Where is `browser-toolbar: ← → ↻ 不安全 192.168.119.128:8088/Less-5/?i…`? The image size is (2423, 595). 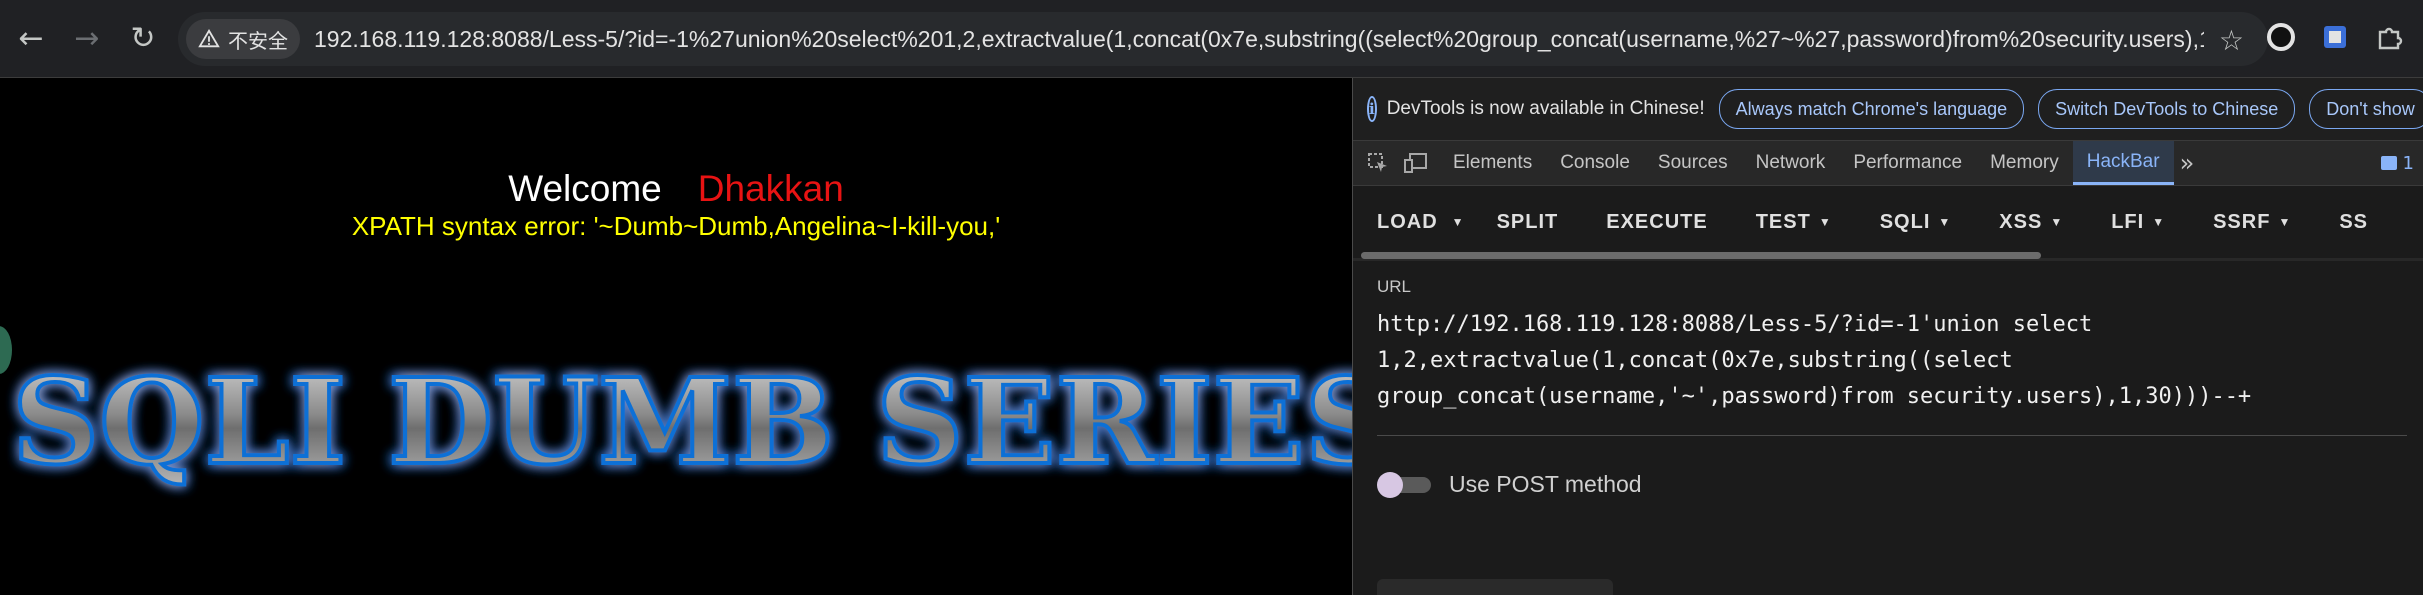 browser-toolbar: ← → ↻ 不安全 192.168.119.128:8088/Less-5/?i… is located at coordinates (1211, 39).